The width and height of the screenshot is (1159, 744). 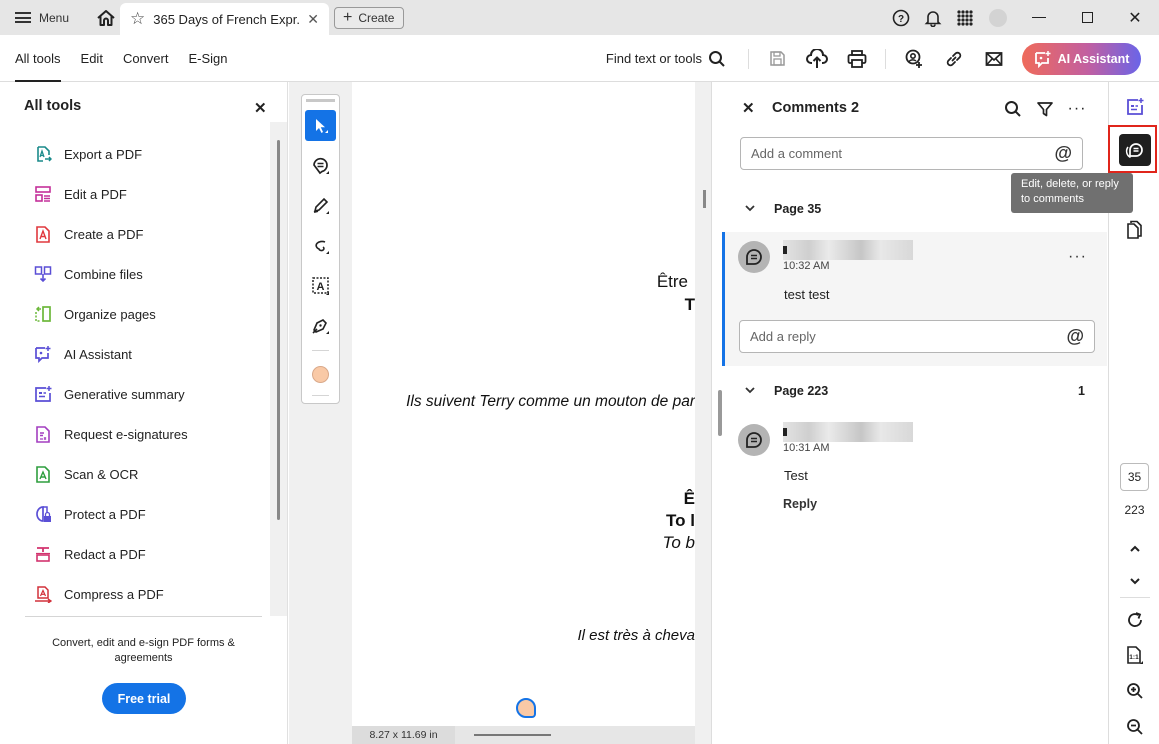 I want to click on comment-annotation-marker, so click(x=526, y=708).